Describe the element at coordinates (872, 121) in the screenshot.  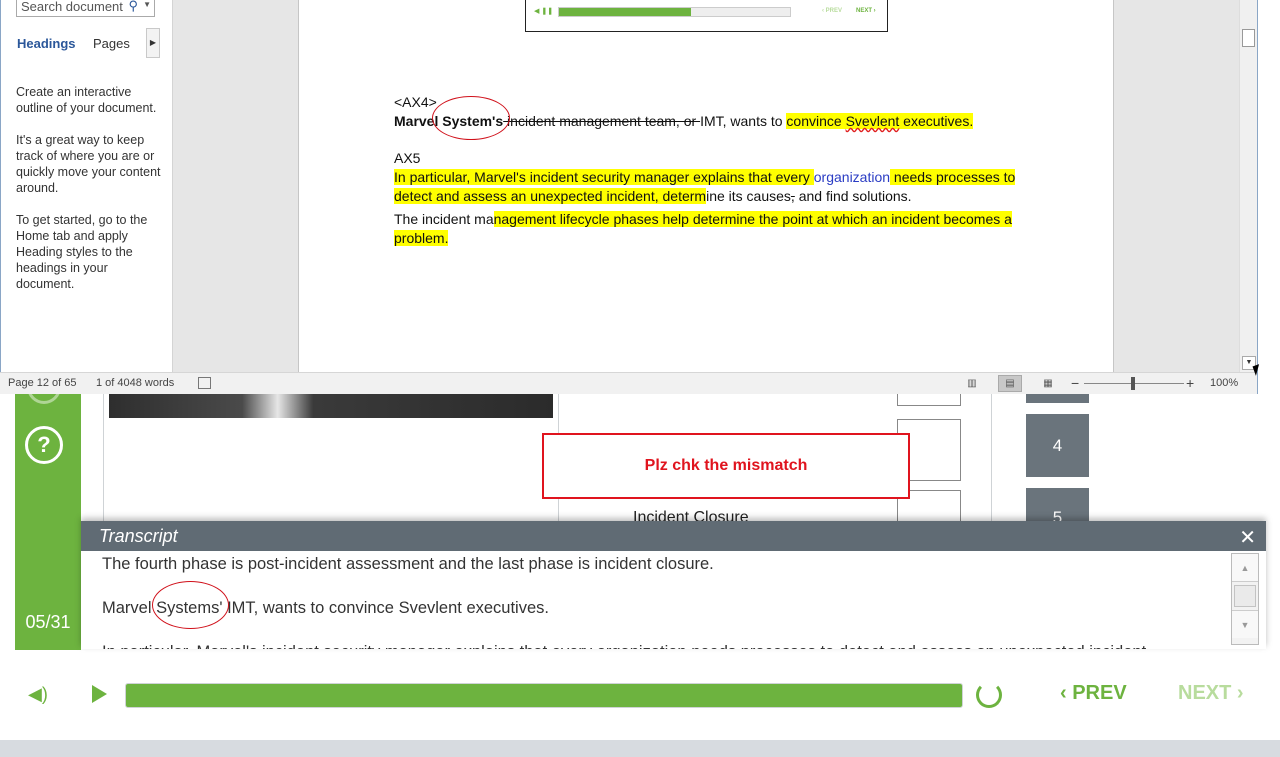
I see `ax4-misspelled: Svevlent` at that location.